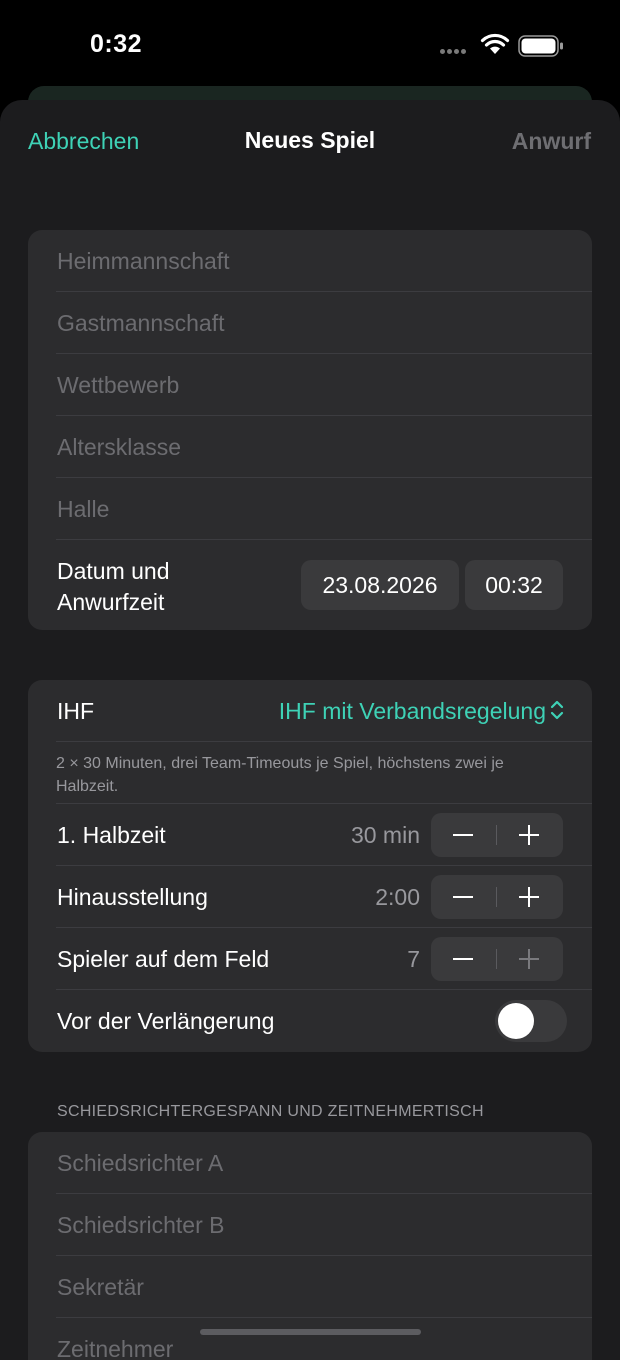 This screenshot has width=620, height=1360. What do you see at coordinates (310, 1332) in the screenshot?
I see `home-indicator` at bounding box center [310, 1332].